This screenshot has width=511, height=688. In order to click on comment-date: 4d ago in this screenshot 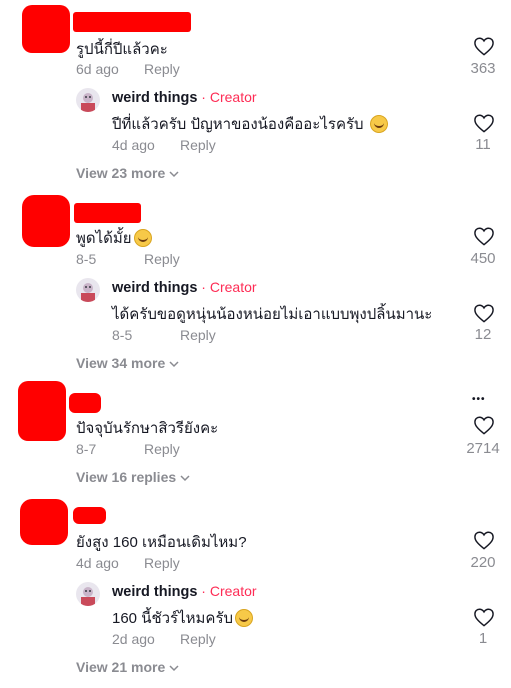, I will do `click(97, 563)`.